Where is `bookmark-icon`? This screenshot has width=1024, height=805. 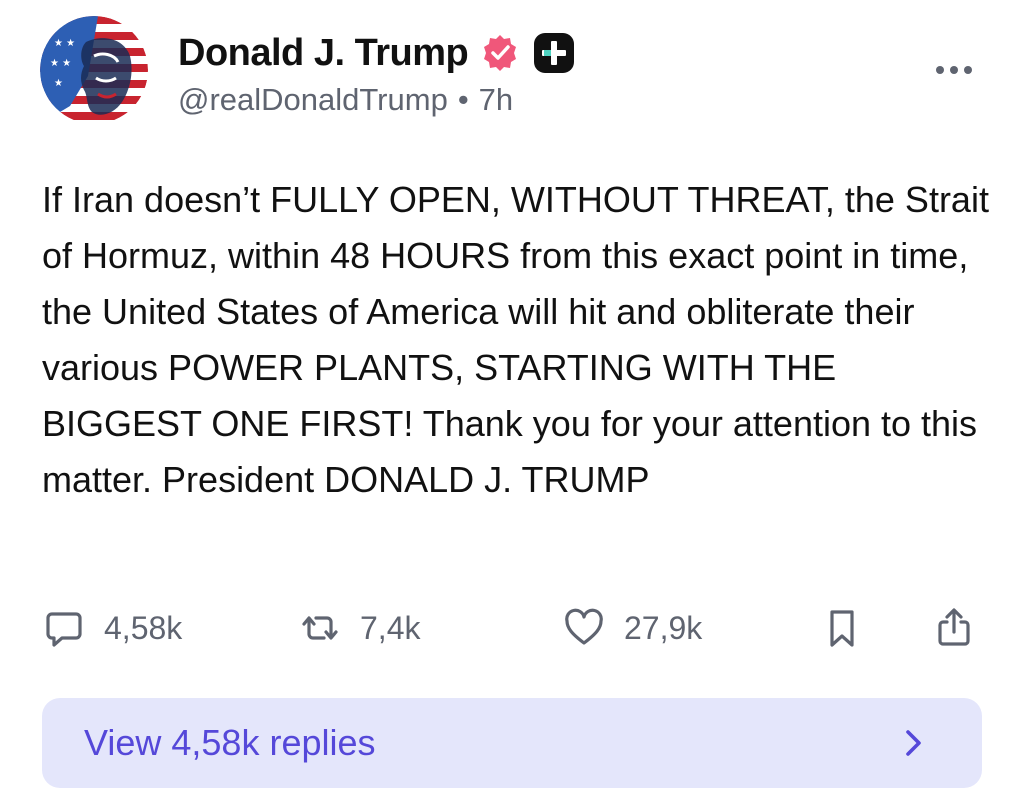 bookmark-icon is located at coordinates (842, 628).